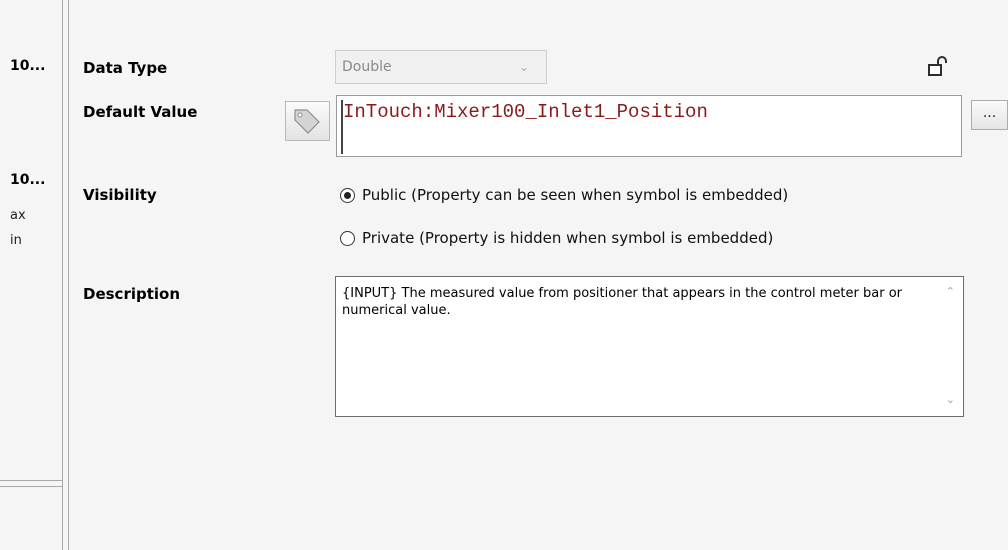  Describe the element at coordinates (938, 66) in the screenshot. I see `unlock-icon` at that location.